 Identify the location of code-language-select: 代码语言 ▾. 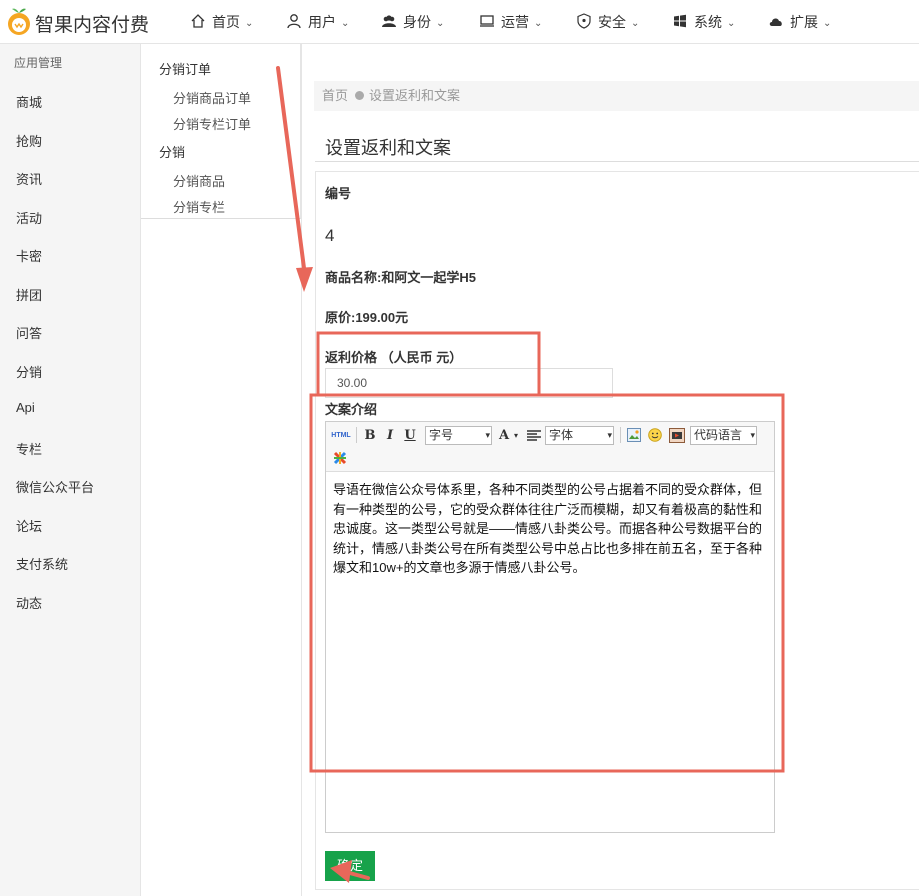
(723, 435).